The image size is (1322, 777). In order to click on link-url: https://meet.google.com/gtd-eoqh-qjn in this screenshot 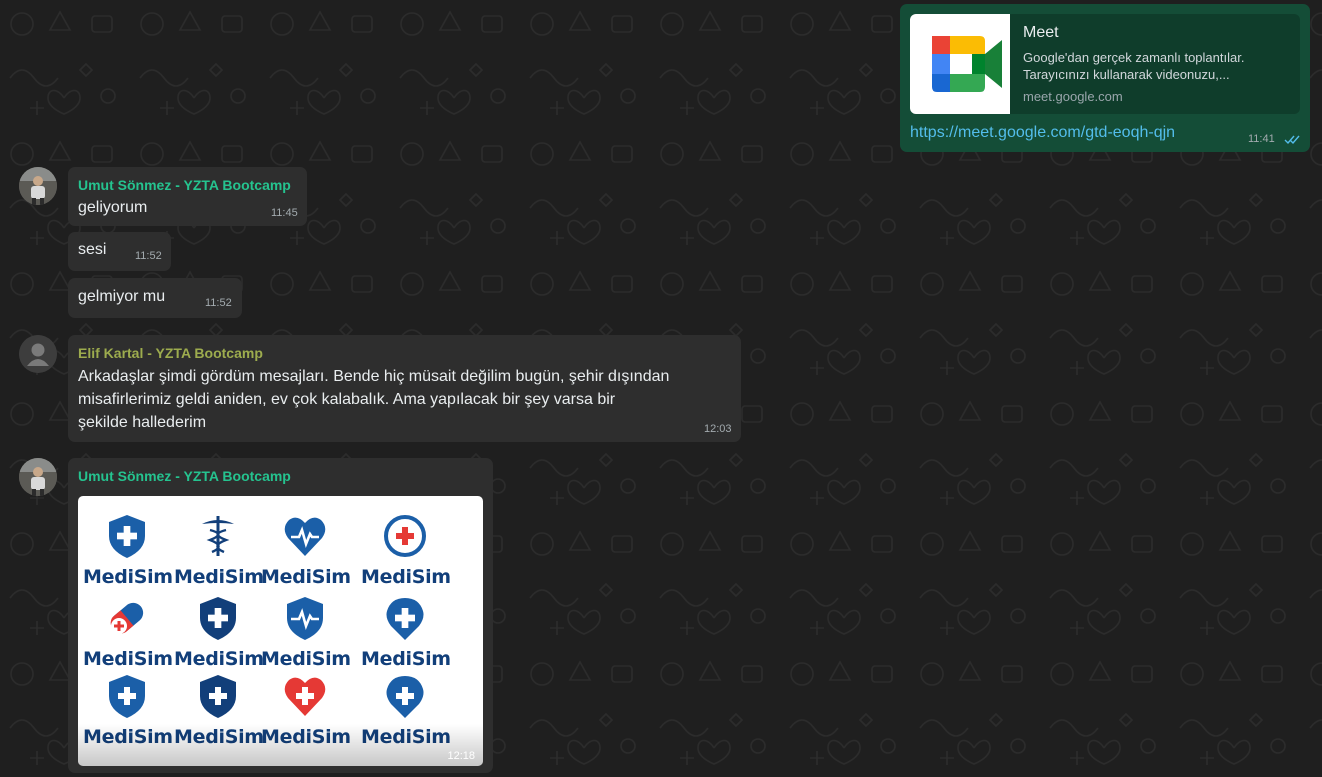, I will do `click(1042, 133)`.